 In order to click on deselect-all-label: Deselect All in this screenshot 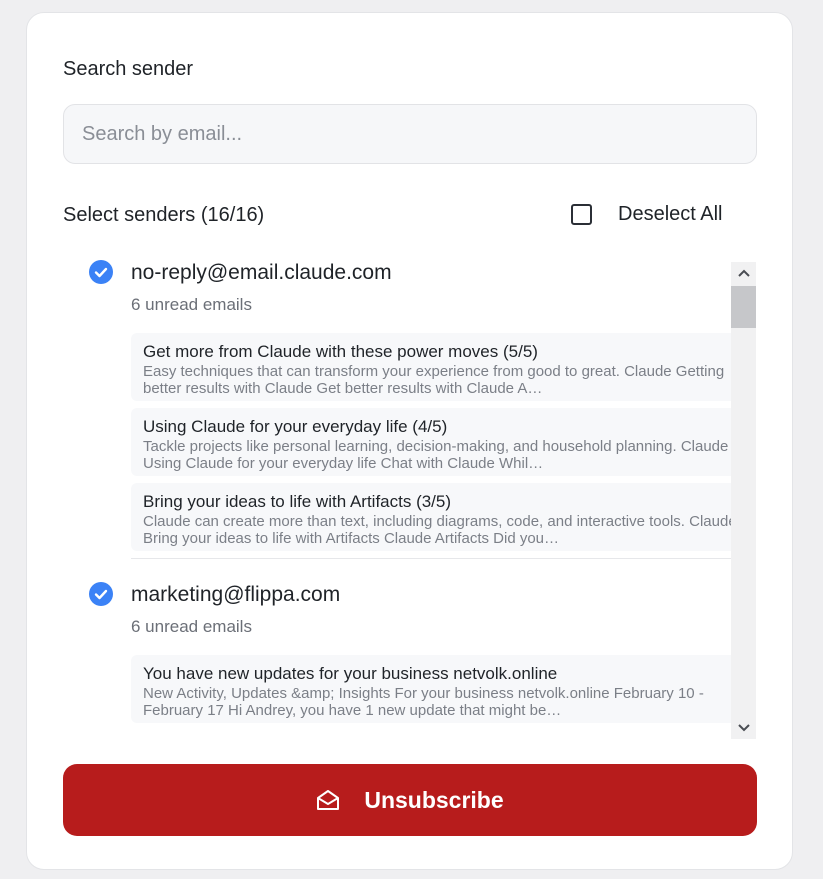, I will do `click(670, 214)`.